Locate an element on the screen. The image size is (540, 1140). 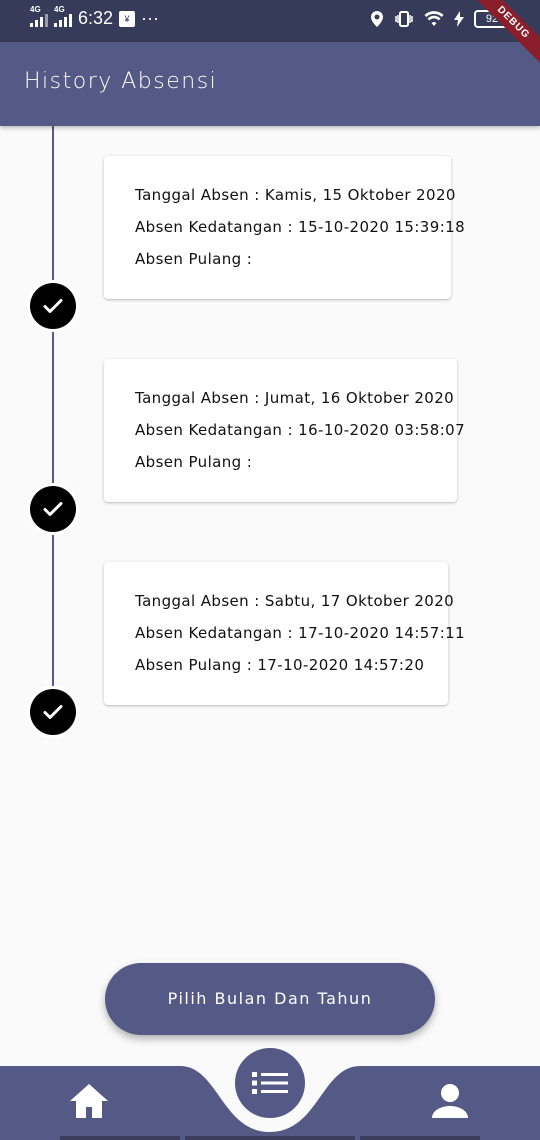
nav-history is located at coordinates (270, 1083).